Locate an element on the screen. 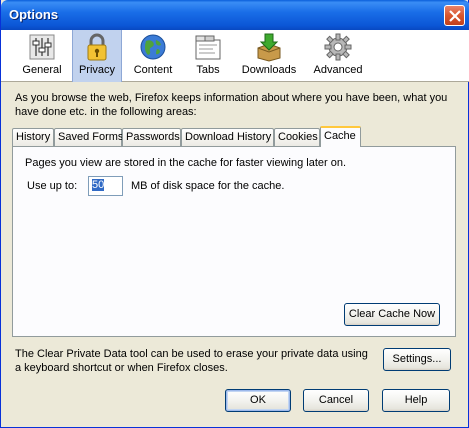 This screenshot has height=428, width=469. cache-size-unit-label: MB of disk space for the cache. is located at coordinates (208, 186).